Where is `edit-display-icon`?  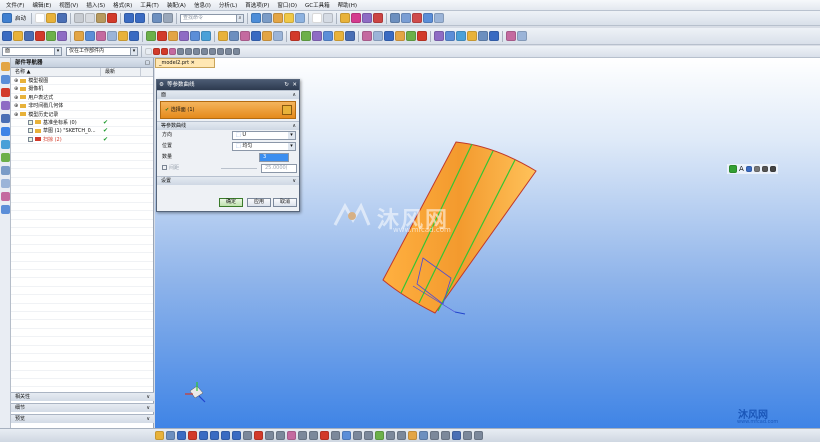 edit-display-icon is located at coordinates (328, 18).